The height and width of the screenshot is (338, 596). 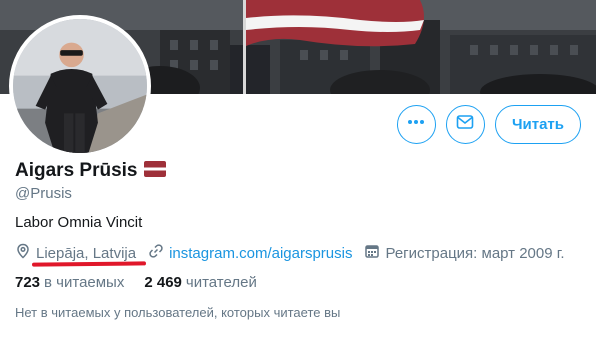 What do you see at coordinates (475, 253) in the screenshot?
I see `joined-text: Регистрация: март 2009 г.` at bounding box center [475, 253].